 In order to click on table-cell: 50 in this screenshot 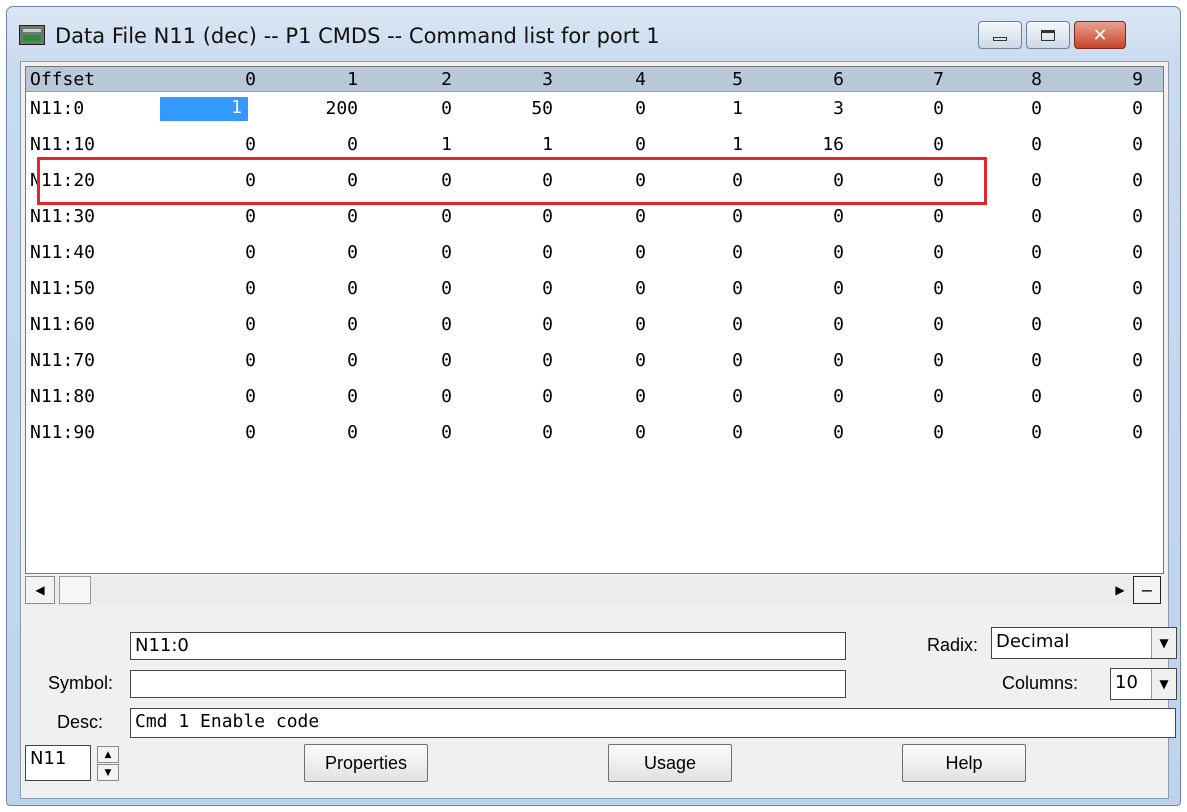, I will do `click(523, 108)`.